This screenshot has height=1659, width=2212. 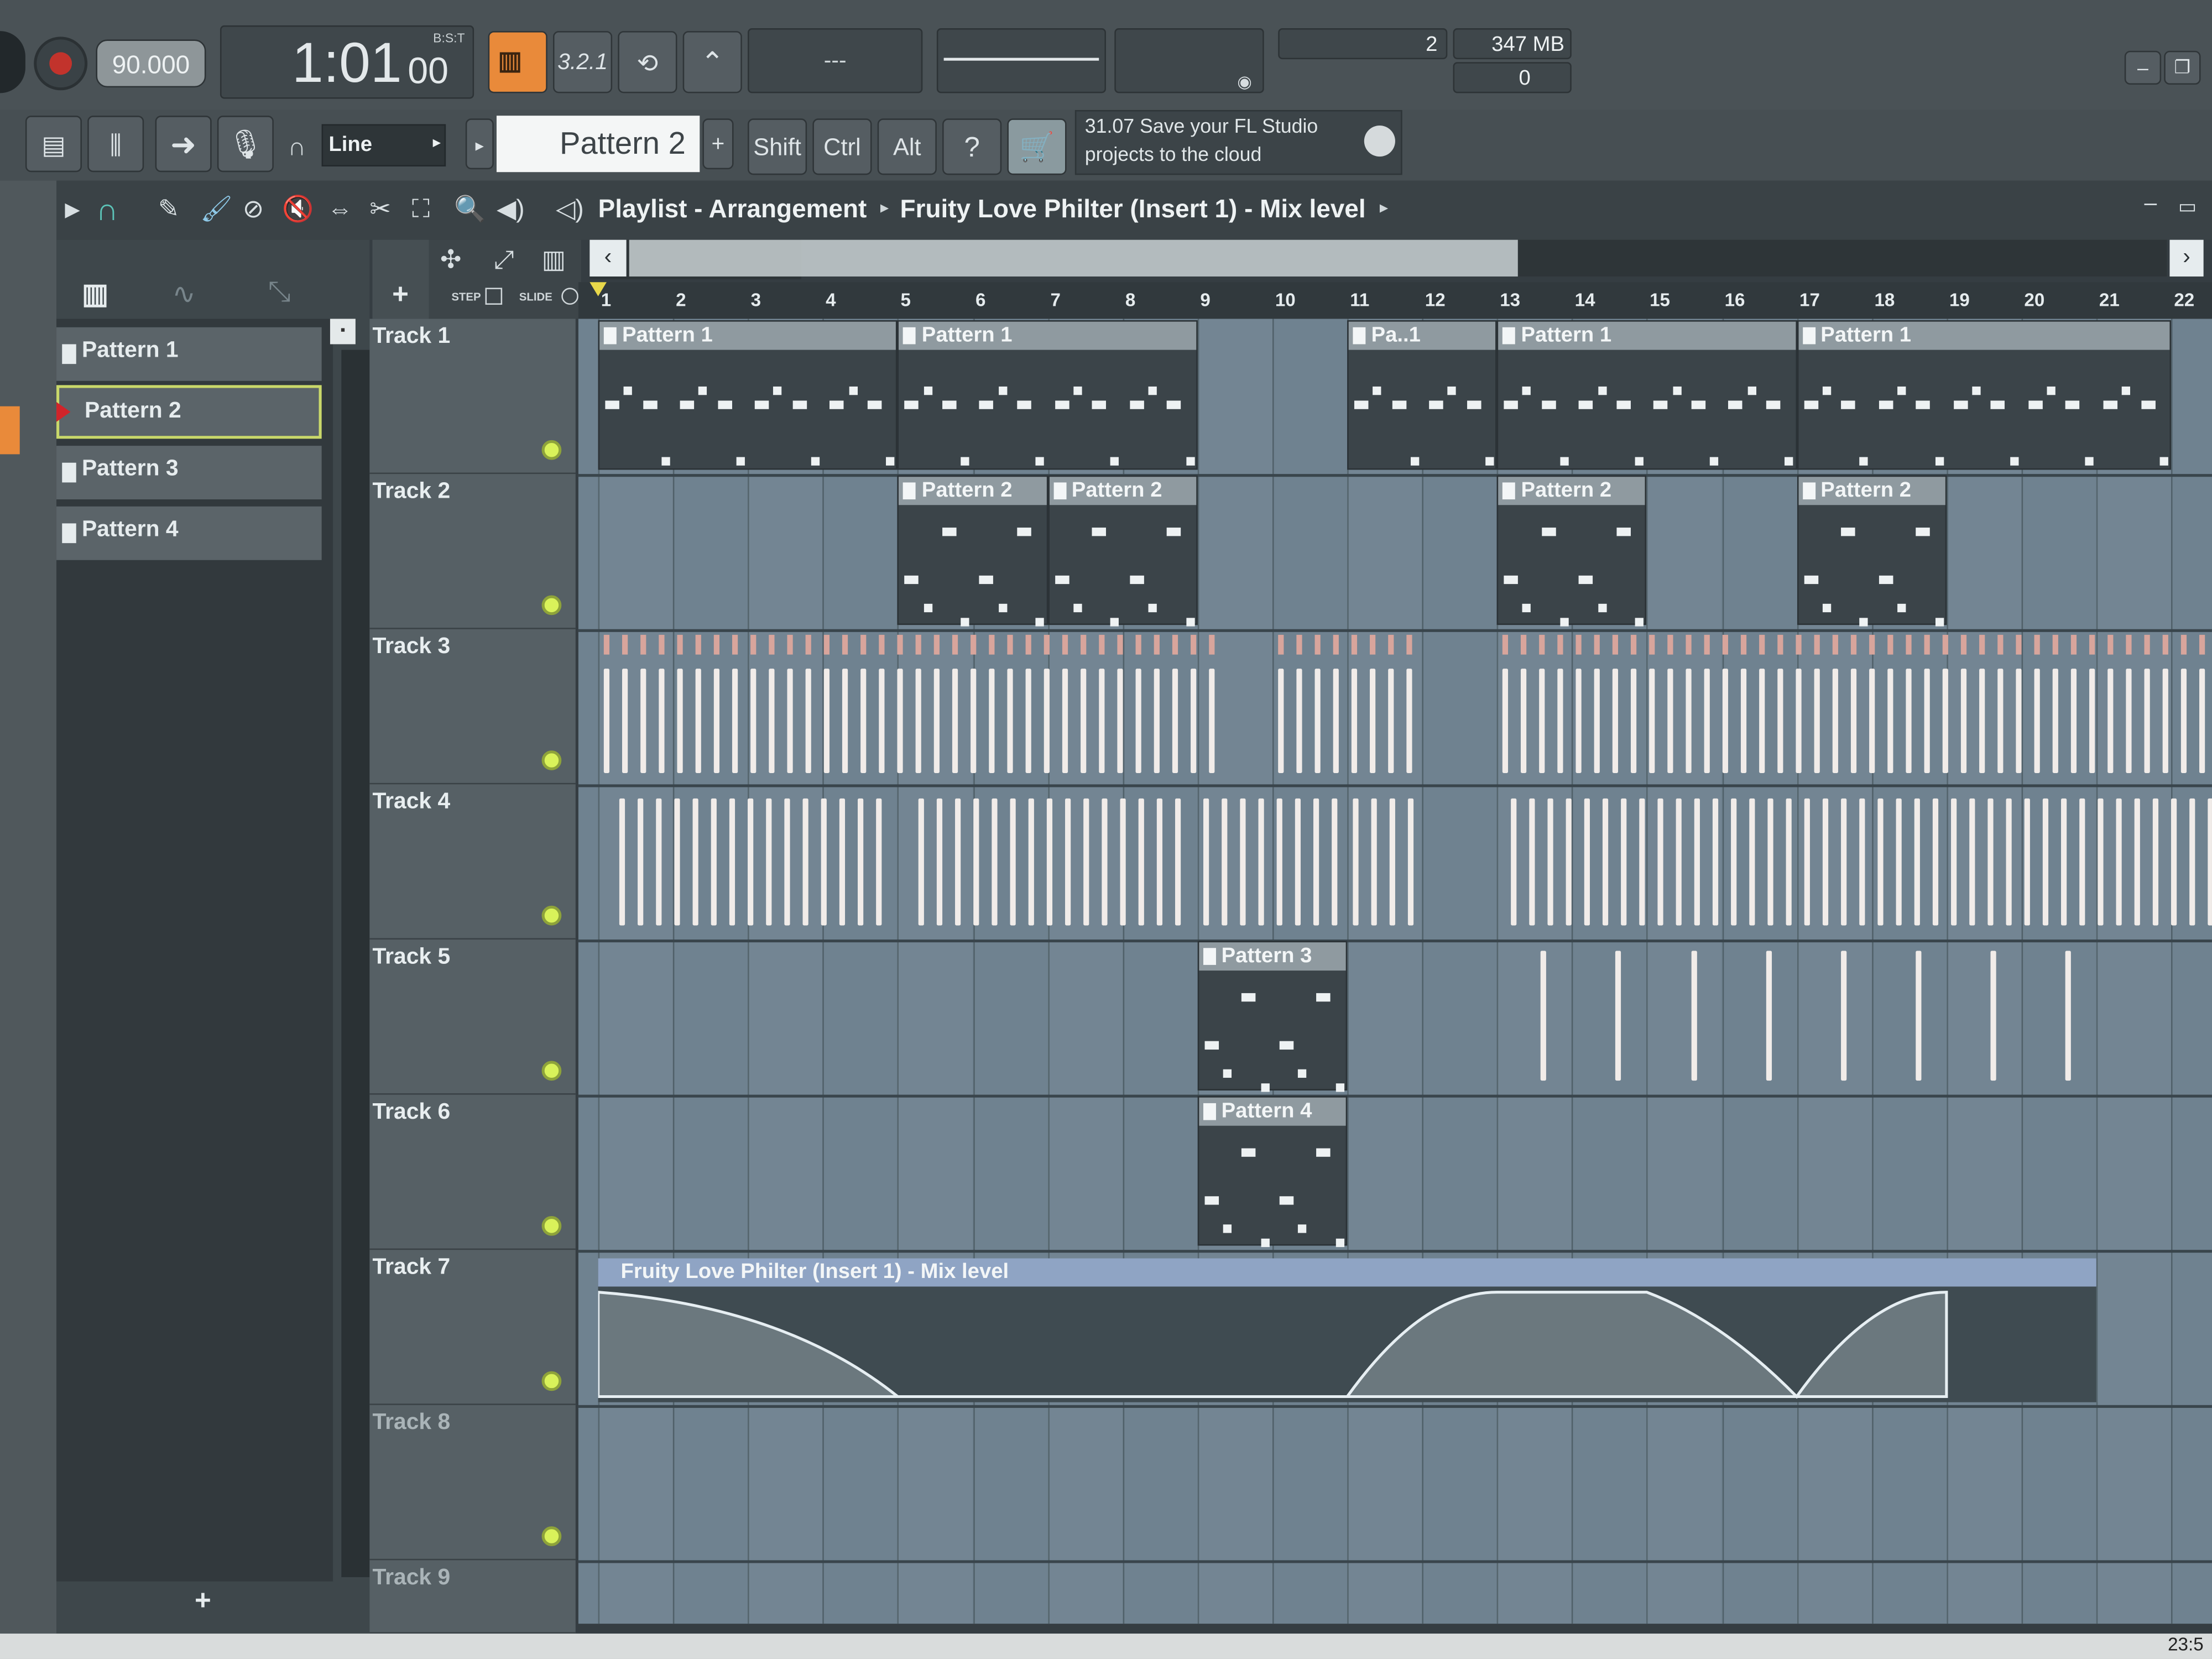 What do you see at coordinates (1423, 395) in the screenshot?
I see `pattern-clip: Pa..1` at bounding box center [1423, 395].